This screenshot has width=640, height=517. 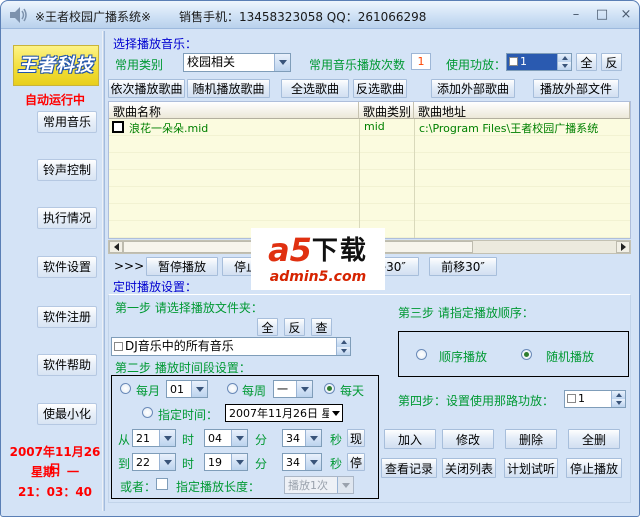 I want to click on transport-prefix: >>>, so click(x=129, y=266).